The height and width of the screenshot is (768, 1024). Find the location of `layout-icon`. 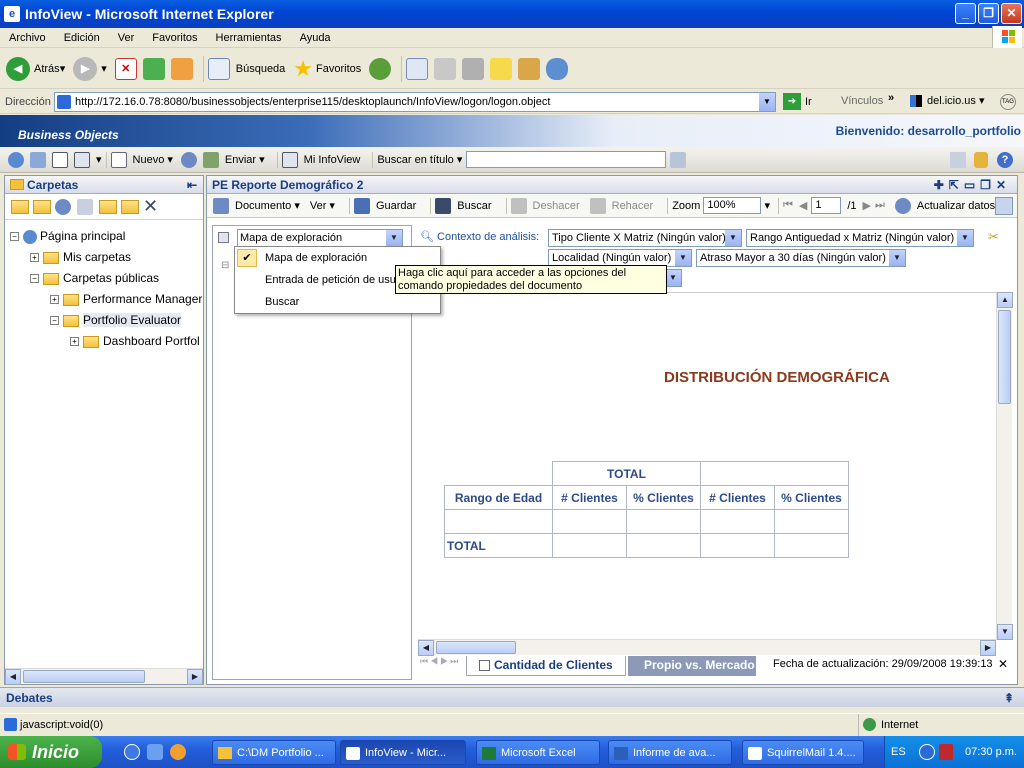

layout-icon is located at coordinates (60, 159).